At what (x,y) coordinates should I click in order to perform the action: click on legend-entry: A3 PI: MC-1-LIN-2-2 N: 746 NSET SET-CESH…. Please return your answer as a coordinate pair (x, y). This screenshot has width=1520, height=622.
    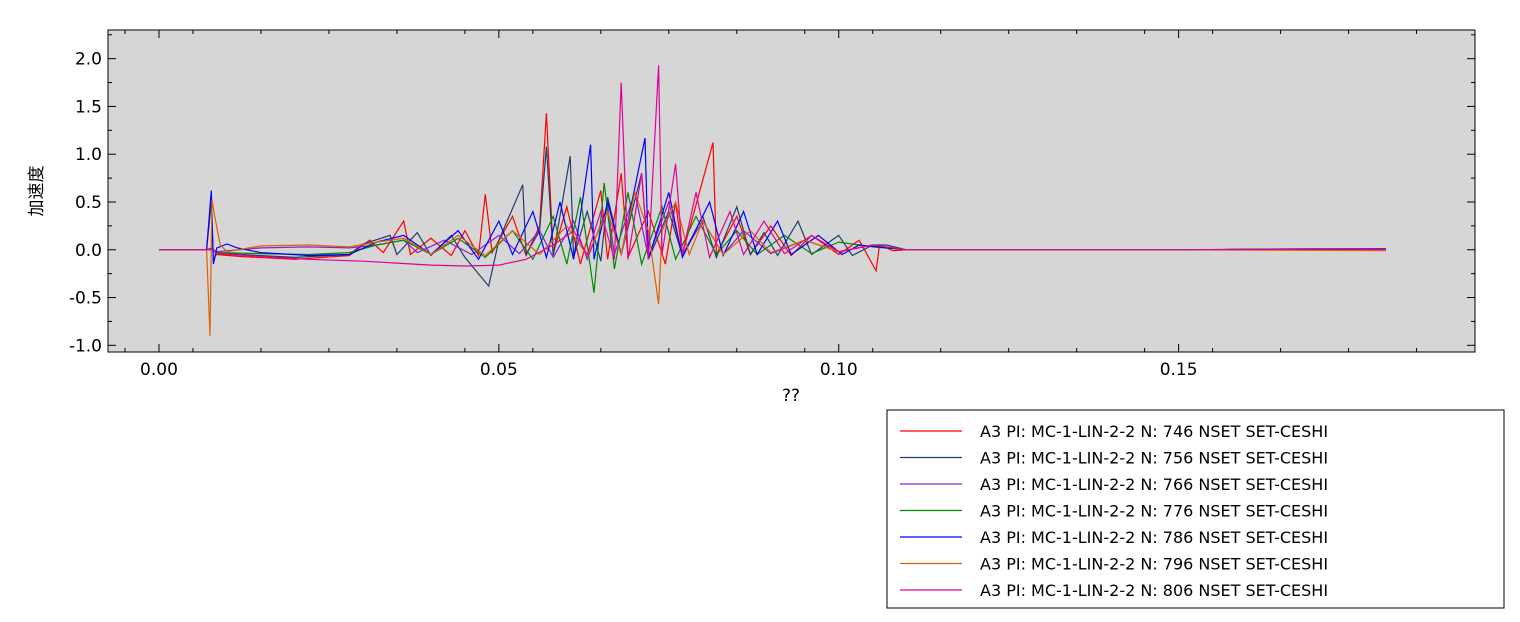
    Looking at the image, I should click on (1154, 431).